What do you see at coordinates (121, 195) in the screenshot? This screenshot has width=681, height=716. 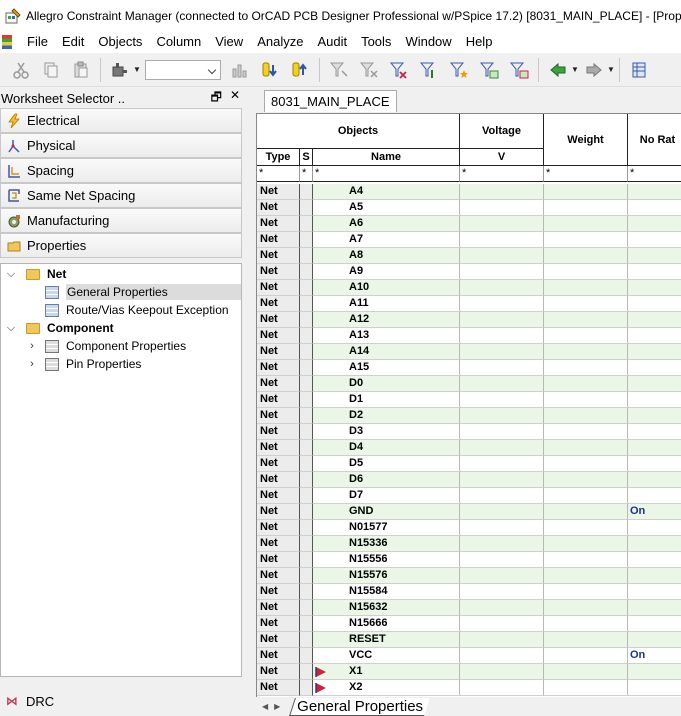 I see `category-same-net-spacing: Same Net Spacing` at bounding box center [121, 195].